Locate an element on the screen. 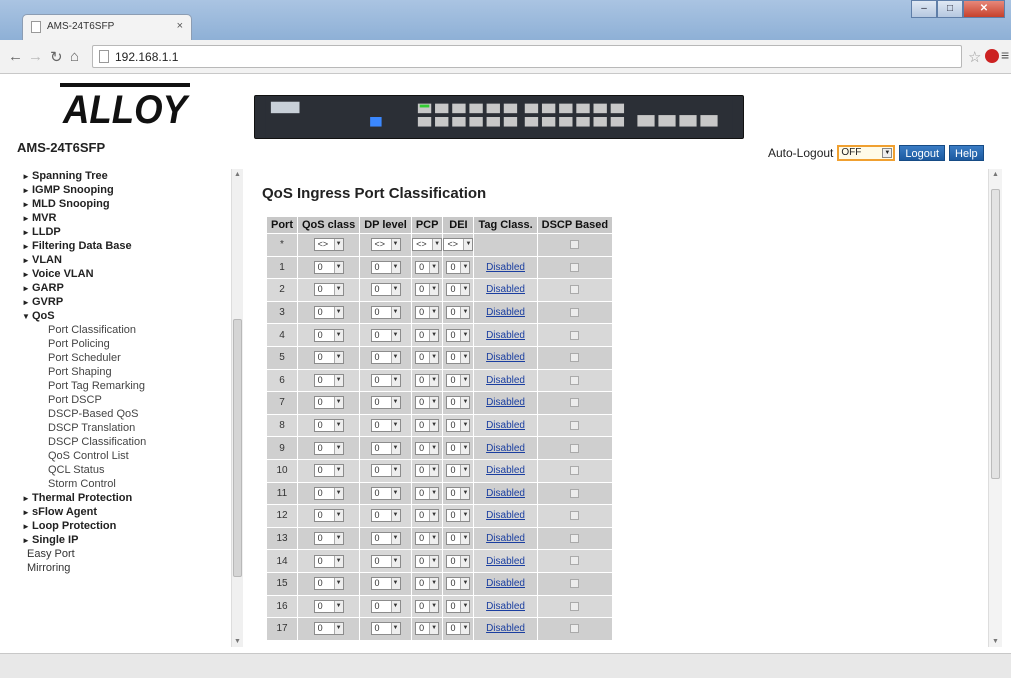 The width and height of the screenshot is (1011, 678). maximize-icon: □ is located at coordinates (950, 9).